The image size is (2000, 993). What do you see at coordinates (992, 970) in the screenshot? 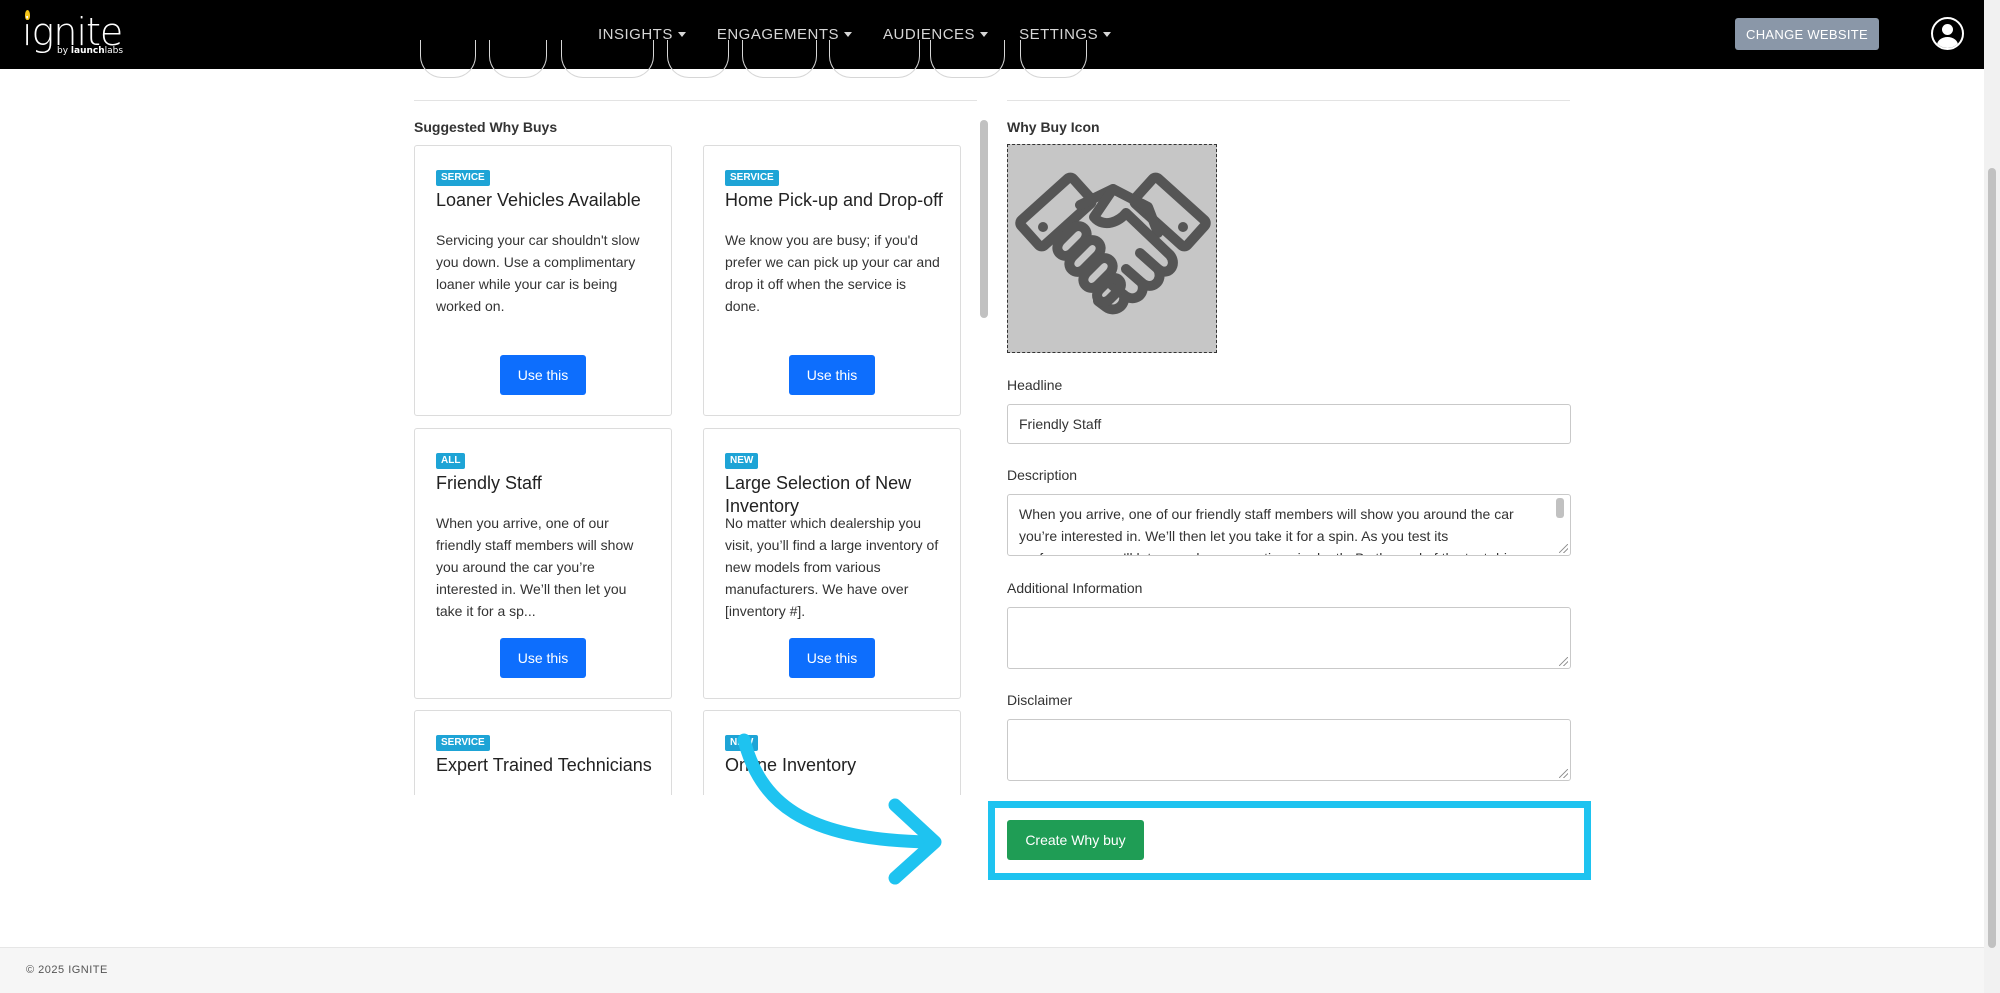
I see `footer: © 2025 IGNITE` at bounding box center [992, 970].